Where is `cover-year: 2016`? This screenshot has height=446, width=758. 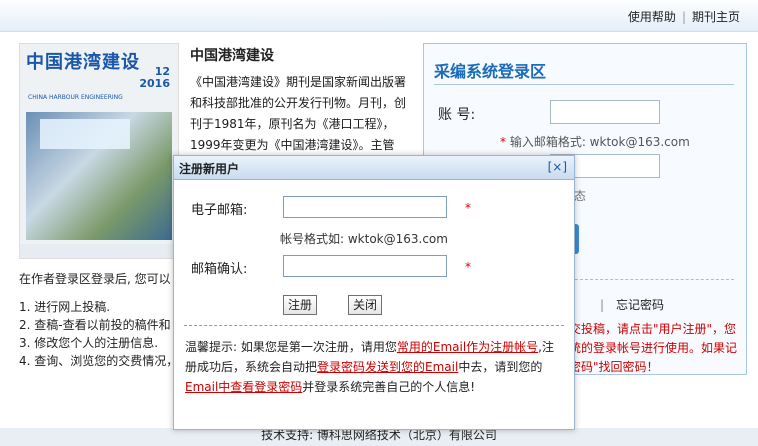
cover-year: 2016 is located at coordinates (154, 83).